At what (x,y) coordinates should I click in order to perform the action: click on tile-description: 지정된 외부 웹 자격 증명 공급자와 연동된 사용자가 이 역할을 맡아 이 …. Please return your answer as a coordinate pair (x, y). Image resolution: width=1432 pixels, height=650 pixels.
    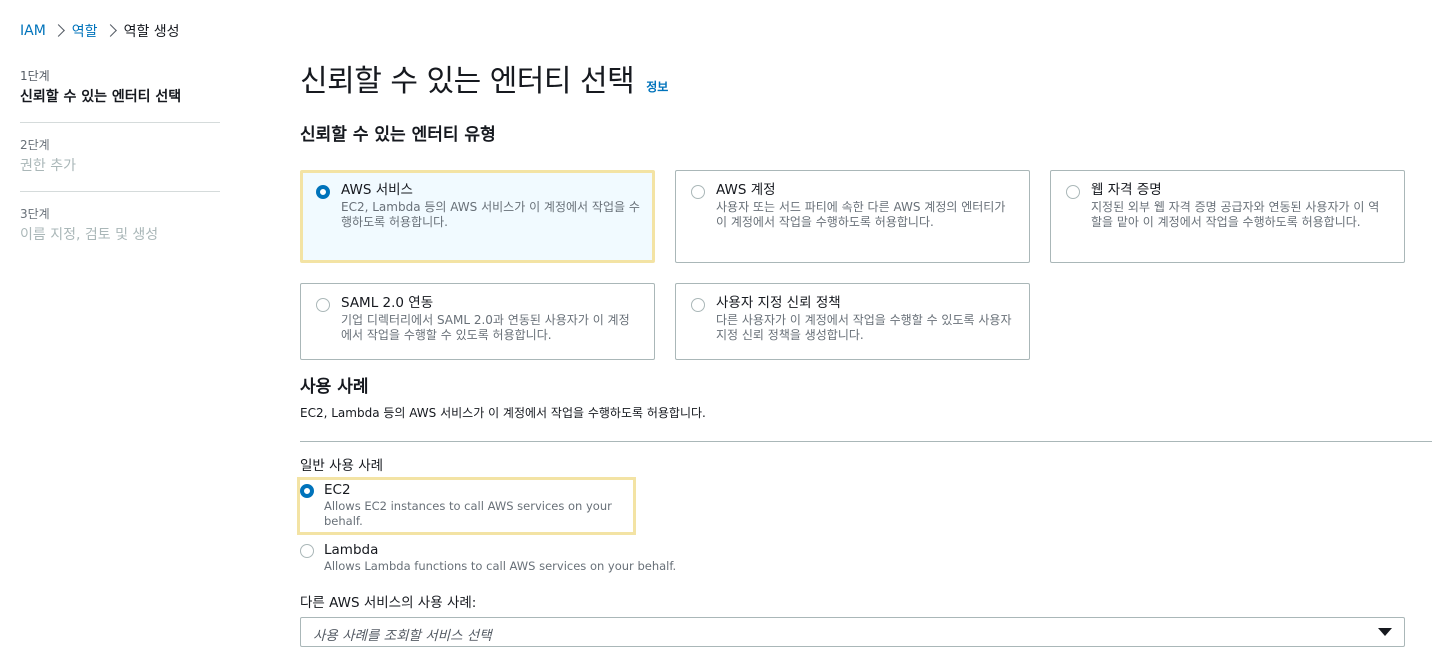
    Looking at the image, I should click on (1235, 214).